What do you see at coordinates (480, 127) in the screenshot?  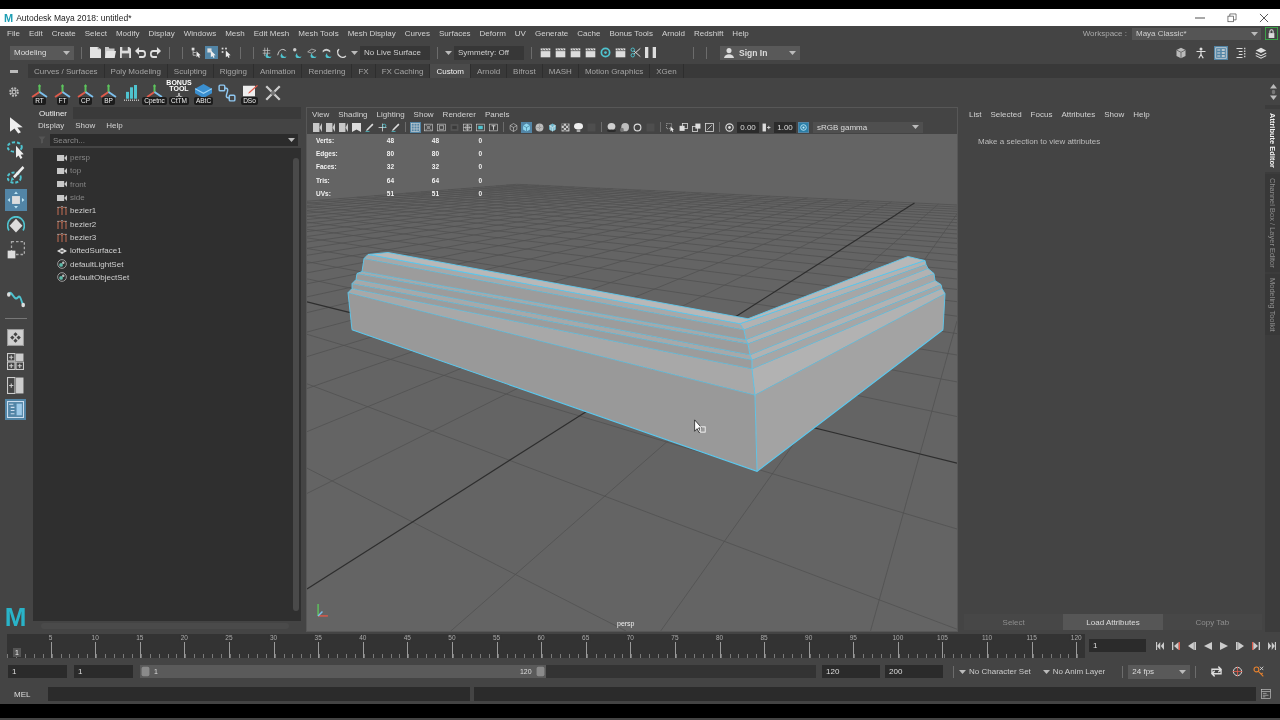 I see `safe-action-icon` at bounding box center [480, 127].